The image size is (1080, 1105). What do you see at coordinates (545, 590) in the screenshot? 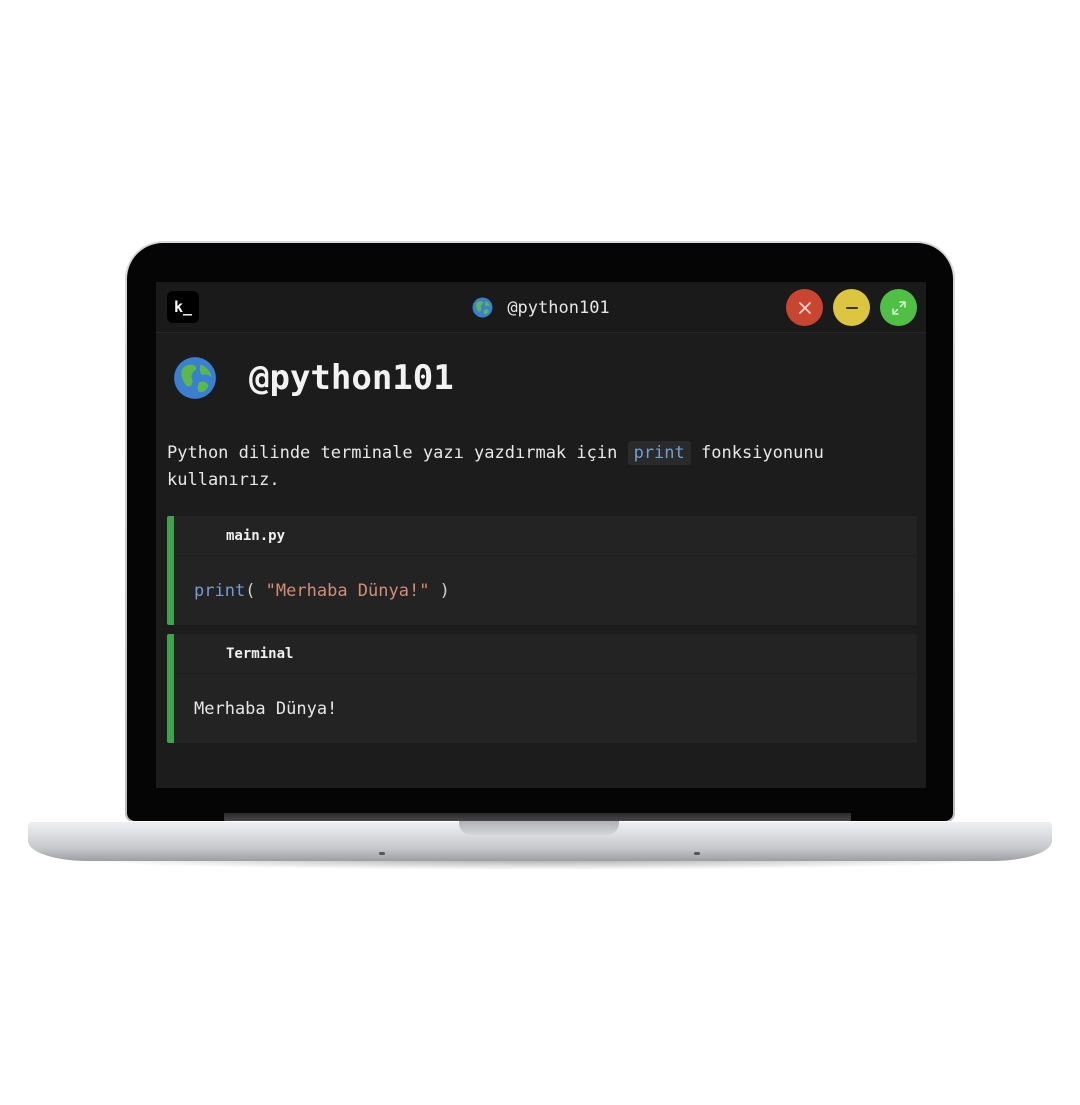
I see `code-block-content: print( "Merhaba Dünya!" )` at bounding box center [545, 590].